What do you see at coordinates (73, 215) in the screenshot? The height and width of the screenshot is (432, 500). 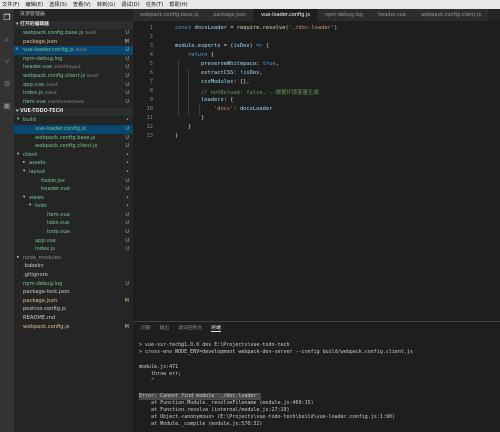 I see `tree-item: item.vue U` at bounding box center [73, 215].